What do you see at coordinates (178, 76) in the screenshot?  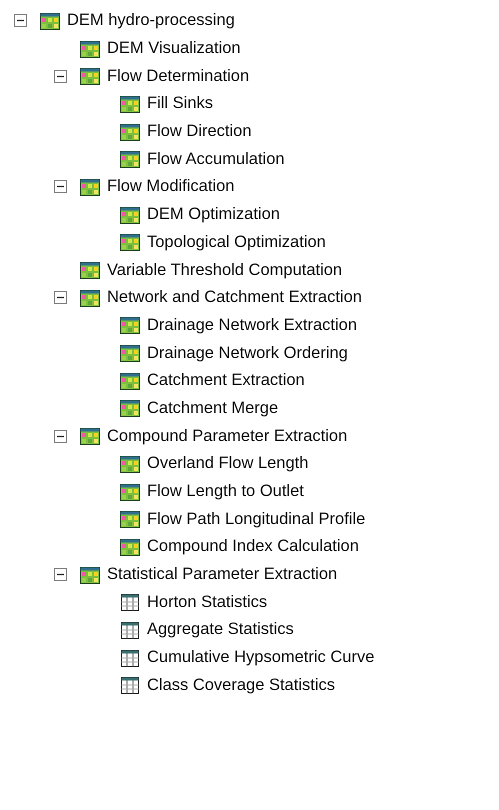 I see `tree-item: Flow Determination` at bounding box center [178, 76].